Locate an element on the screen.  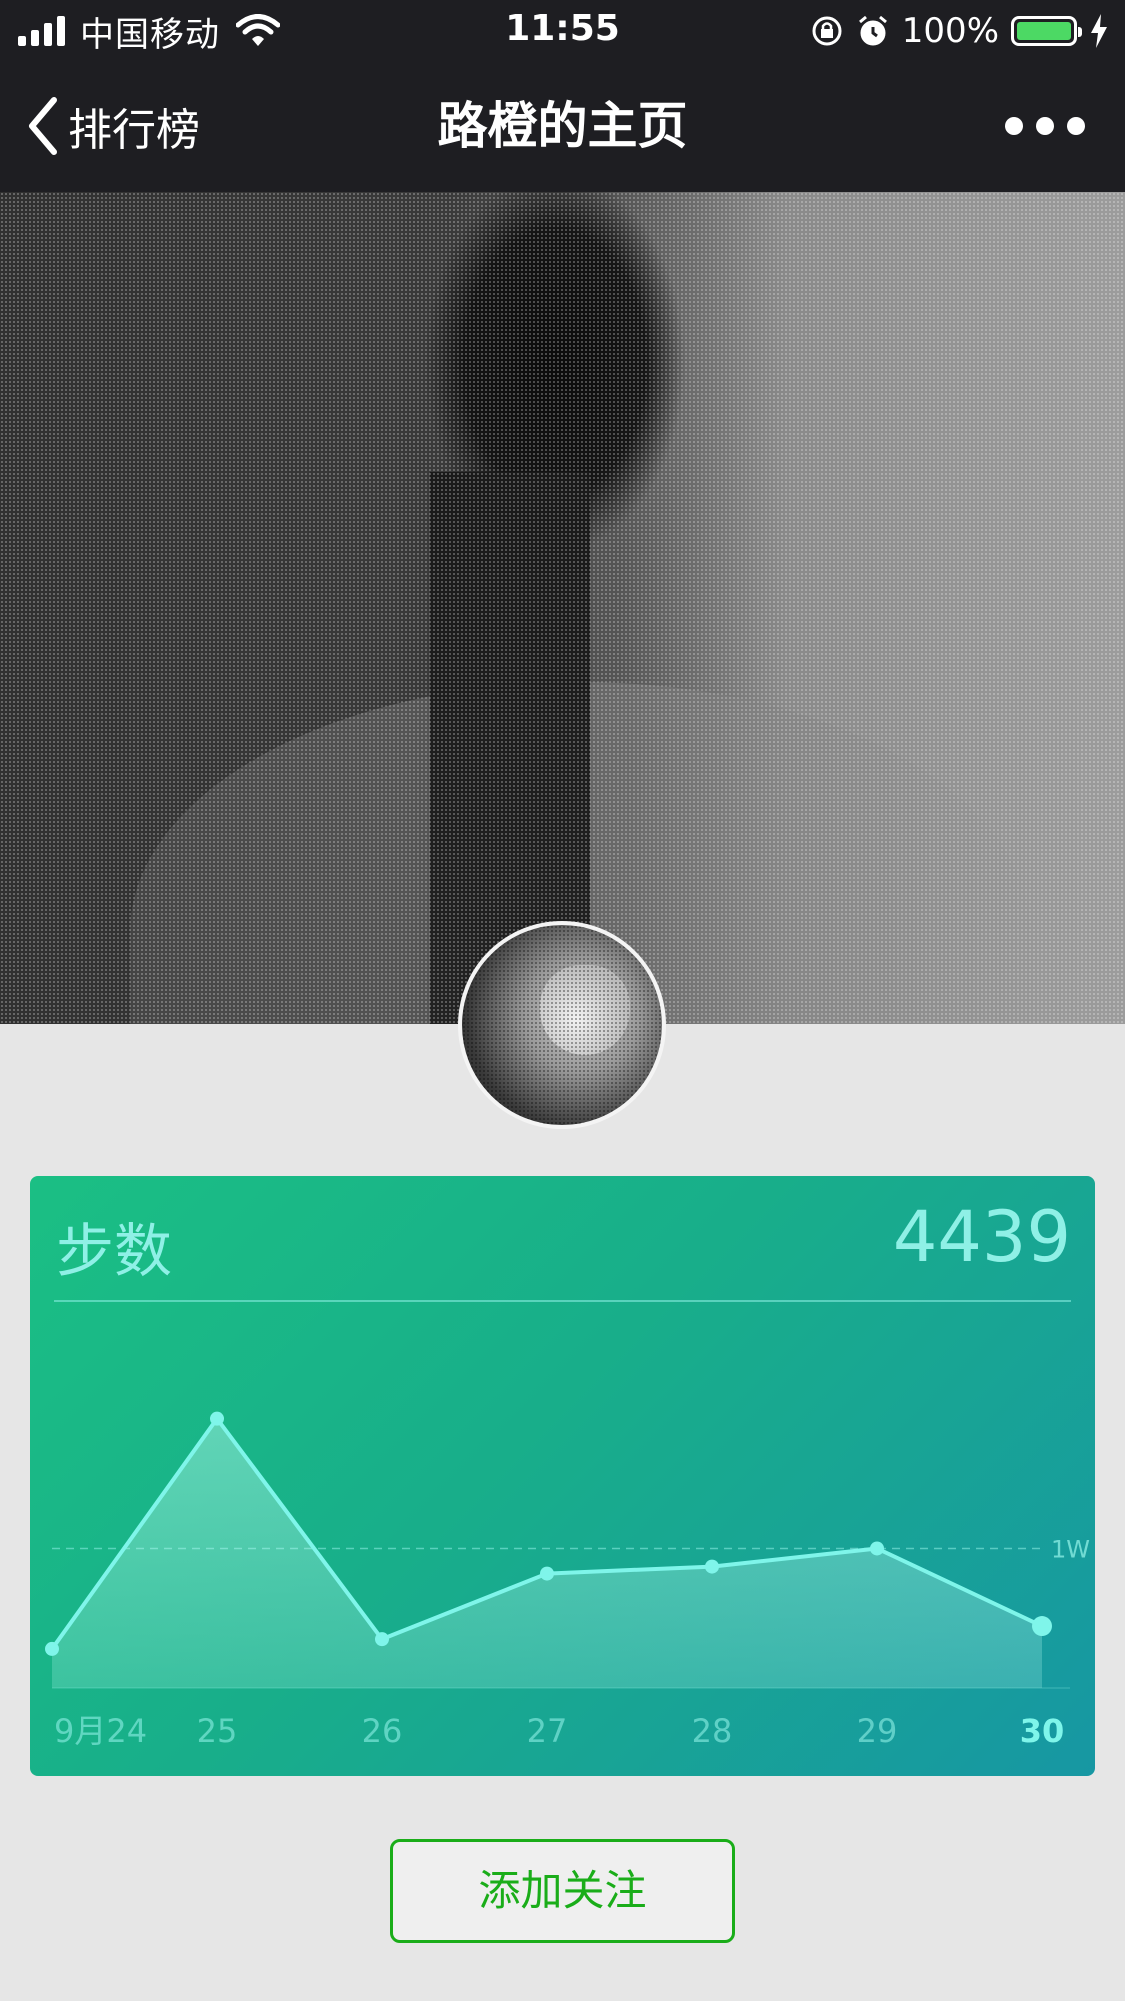
back-button: 排行榜 is located at coordinates (113, 126).